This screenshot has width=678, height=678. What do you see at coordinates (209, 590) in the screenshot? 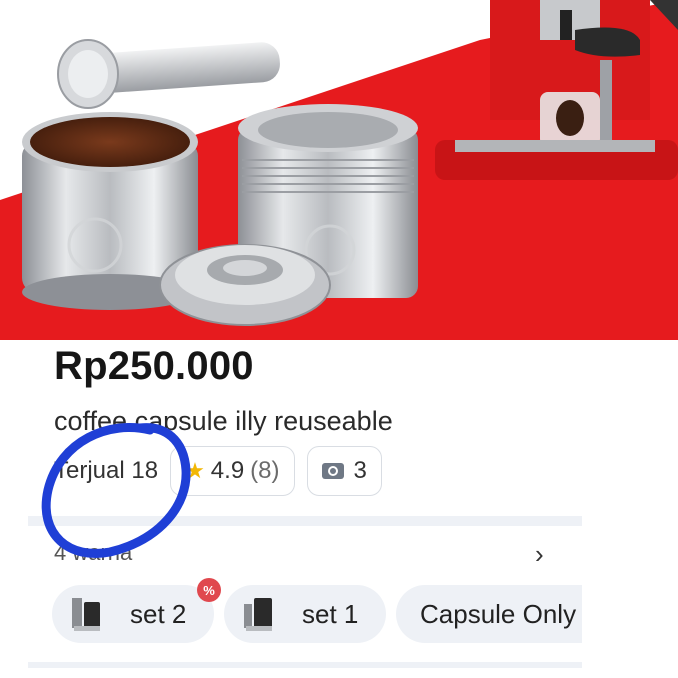
I see `discount-badge-icon: %` at bounding box center [209, 590].